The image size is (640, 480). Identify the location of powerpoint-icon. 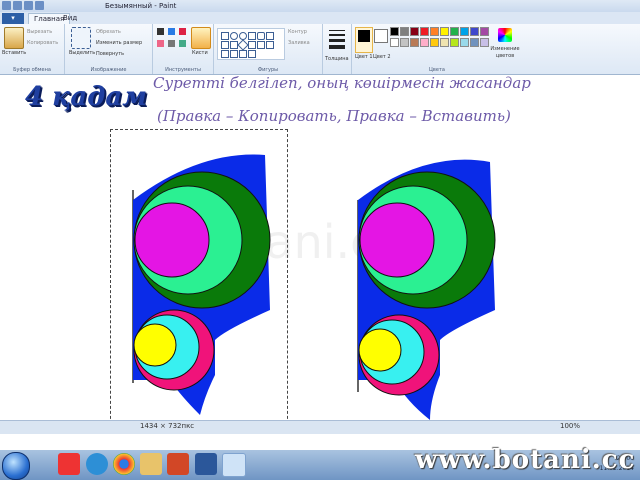
(178, 464).